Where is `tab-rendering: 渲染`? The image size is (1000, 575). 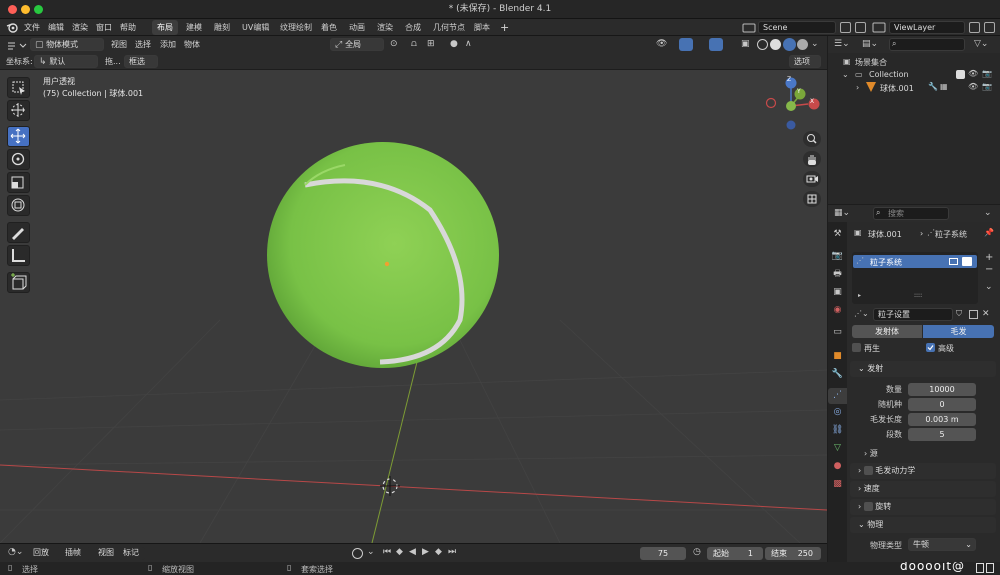 tab-rendering: 渲染 is located at coordinates (385, 27).